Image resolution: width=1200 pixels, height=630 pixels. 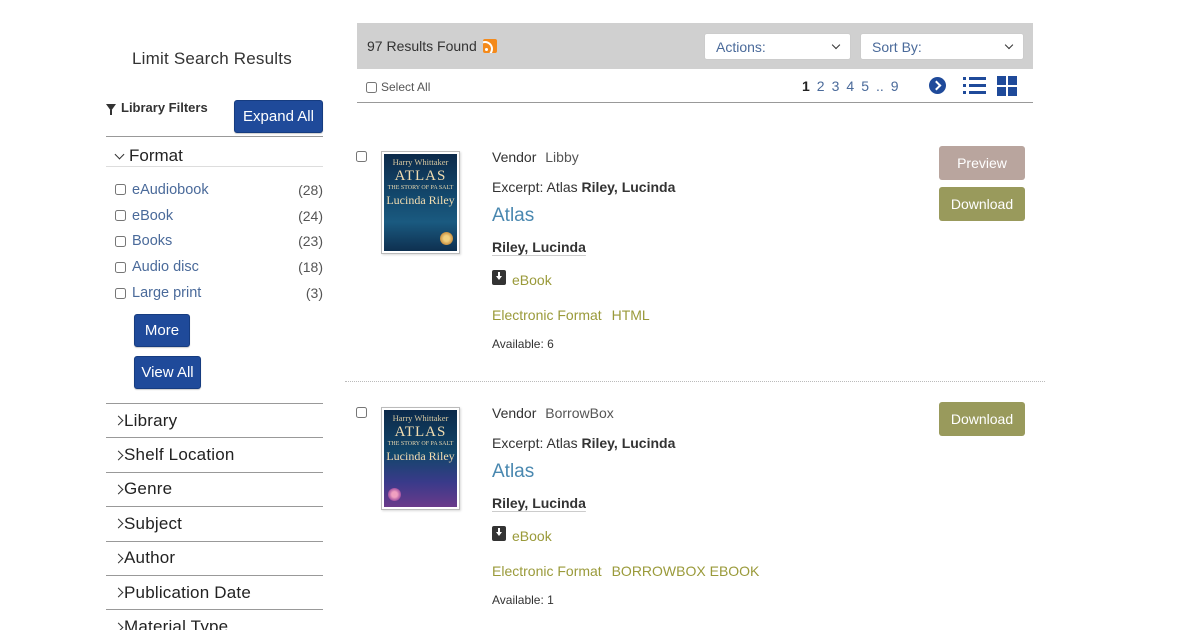 I want to click on facet-item-audio-disc: Audio disc (18), so click(x=219, y=267).